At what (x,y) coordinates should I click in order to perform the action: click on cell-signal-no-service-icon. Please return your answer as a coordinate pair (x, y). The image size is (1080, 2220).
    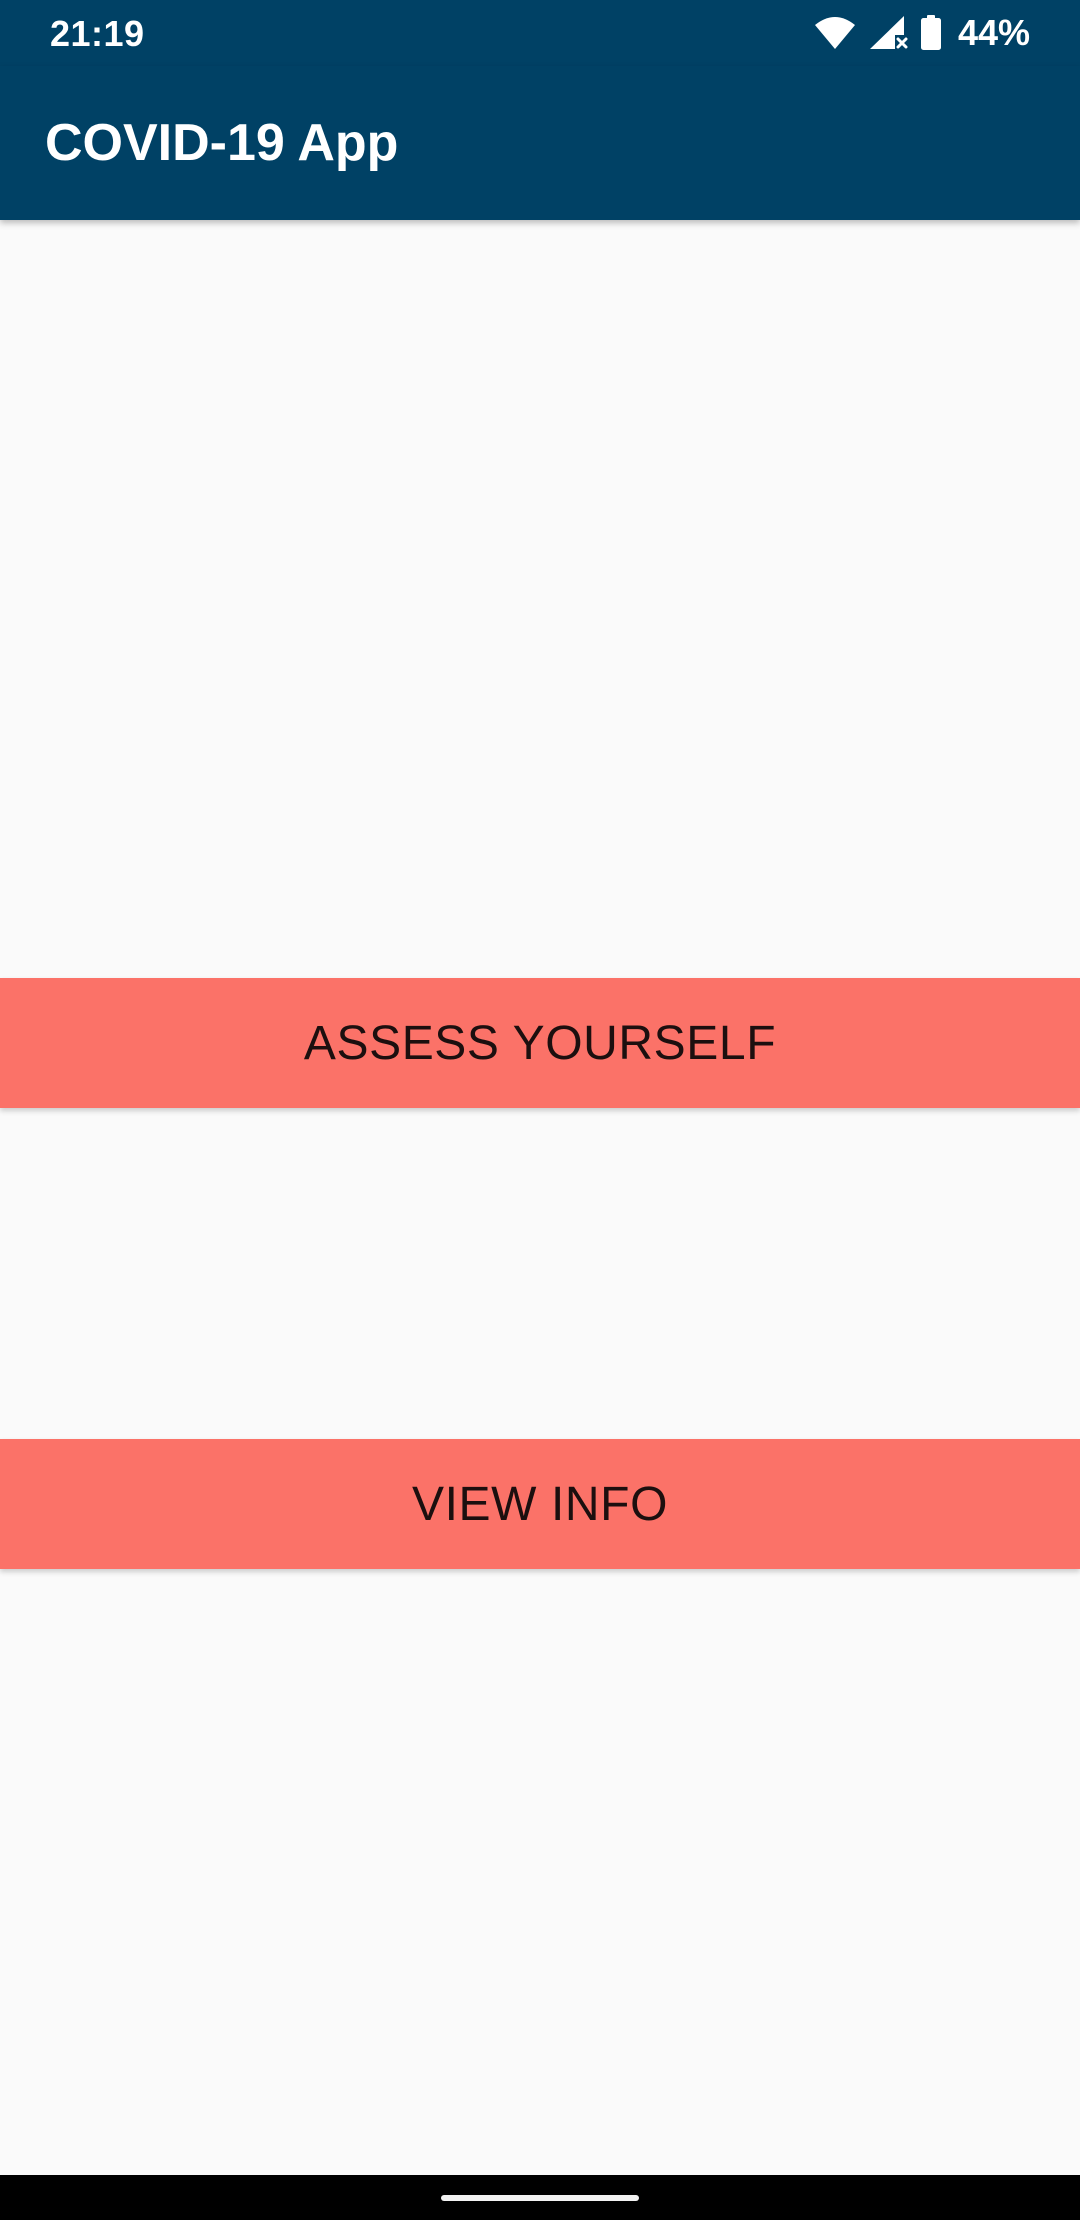
    Looking at the image, I should click on (888, 33).